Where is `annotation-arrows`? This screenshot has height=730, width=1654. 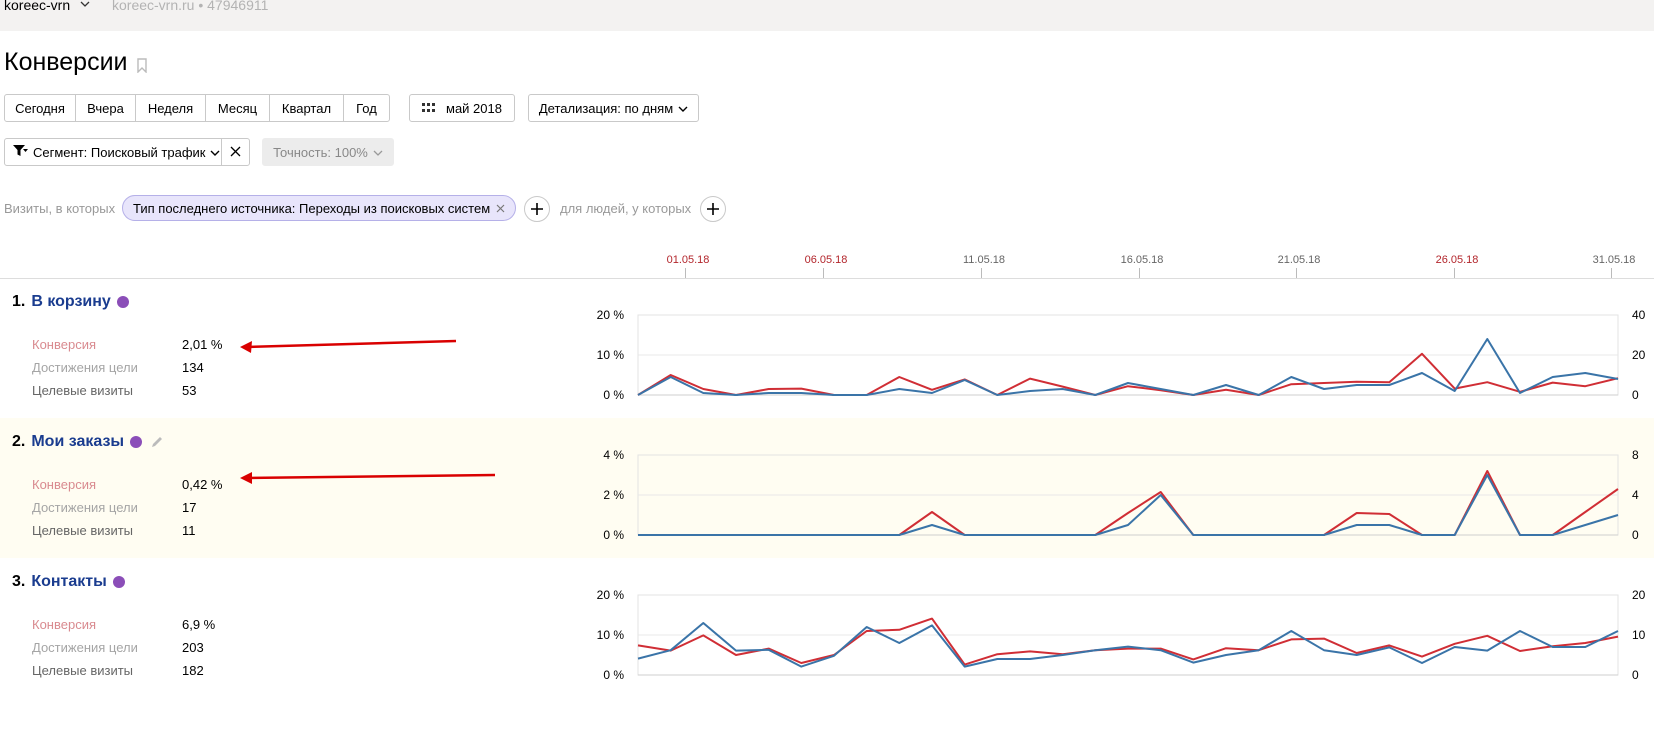
annotation-arrows is located at coordinates (368, 411).